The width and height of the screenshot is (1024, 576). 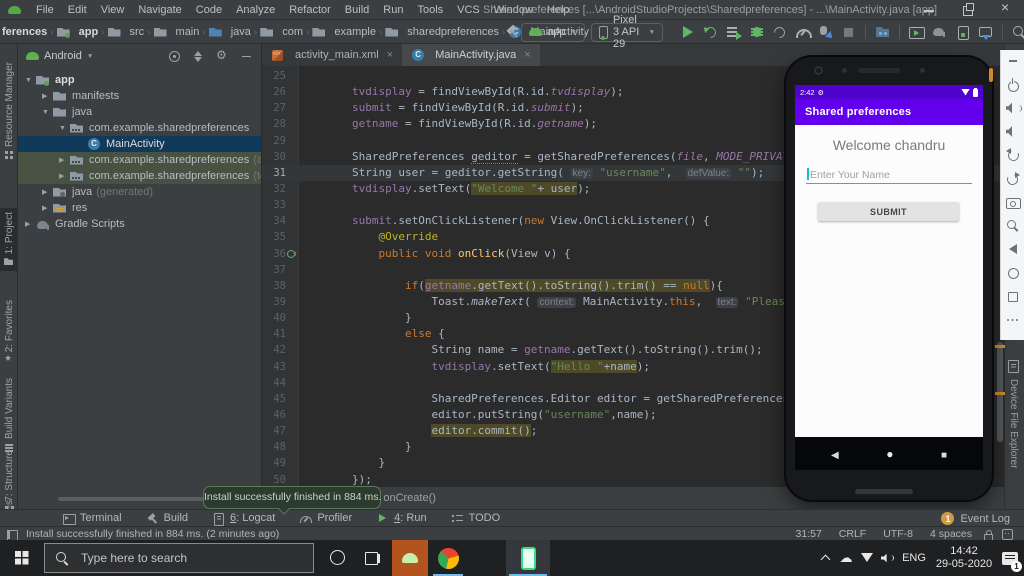 What do you see at coordinates (887, 558) in the screenshot?
I see `volume-tray-button` at bounding box center [887, 558].